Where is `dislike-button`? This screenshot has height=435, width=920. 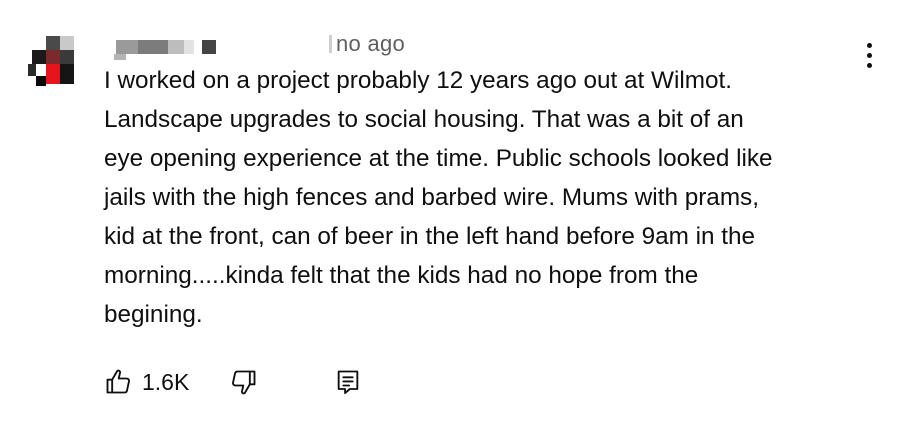
dislike-button is located at coordinates (244, 382).